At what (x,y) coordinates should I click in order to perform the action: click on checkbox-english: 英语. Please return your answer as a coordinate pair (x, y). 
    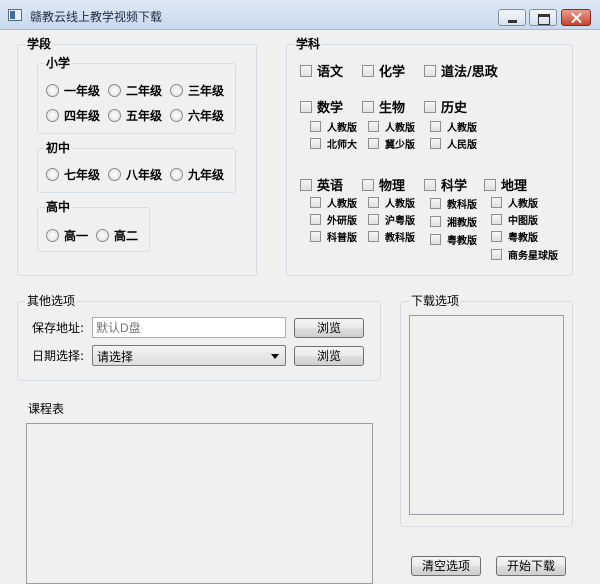
    Looking at the image, I should click on (321, 184).